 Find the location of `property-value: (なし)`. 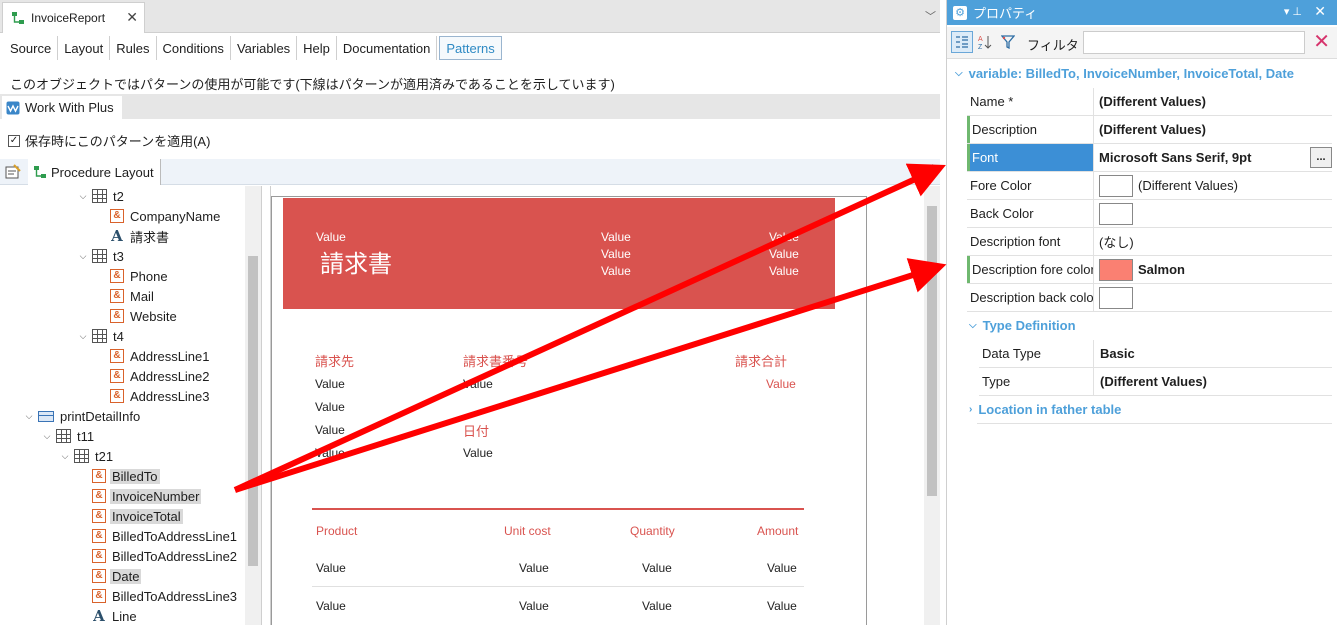

property-value: (なし) is located at coordinates (1215, 241).